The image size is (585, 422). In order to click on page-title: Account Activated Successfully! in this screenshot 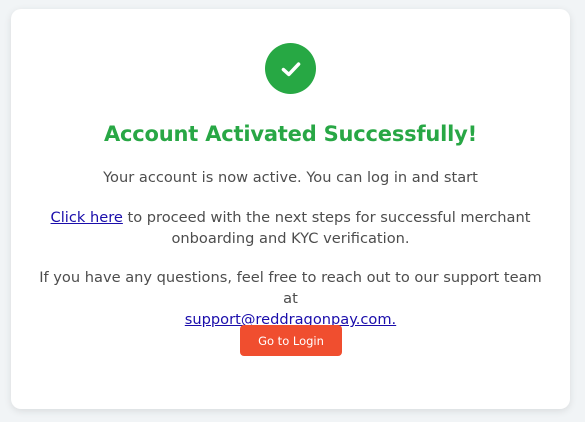, I will do `click(290, 134)`.